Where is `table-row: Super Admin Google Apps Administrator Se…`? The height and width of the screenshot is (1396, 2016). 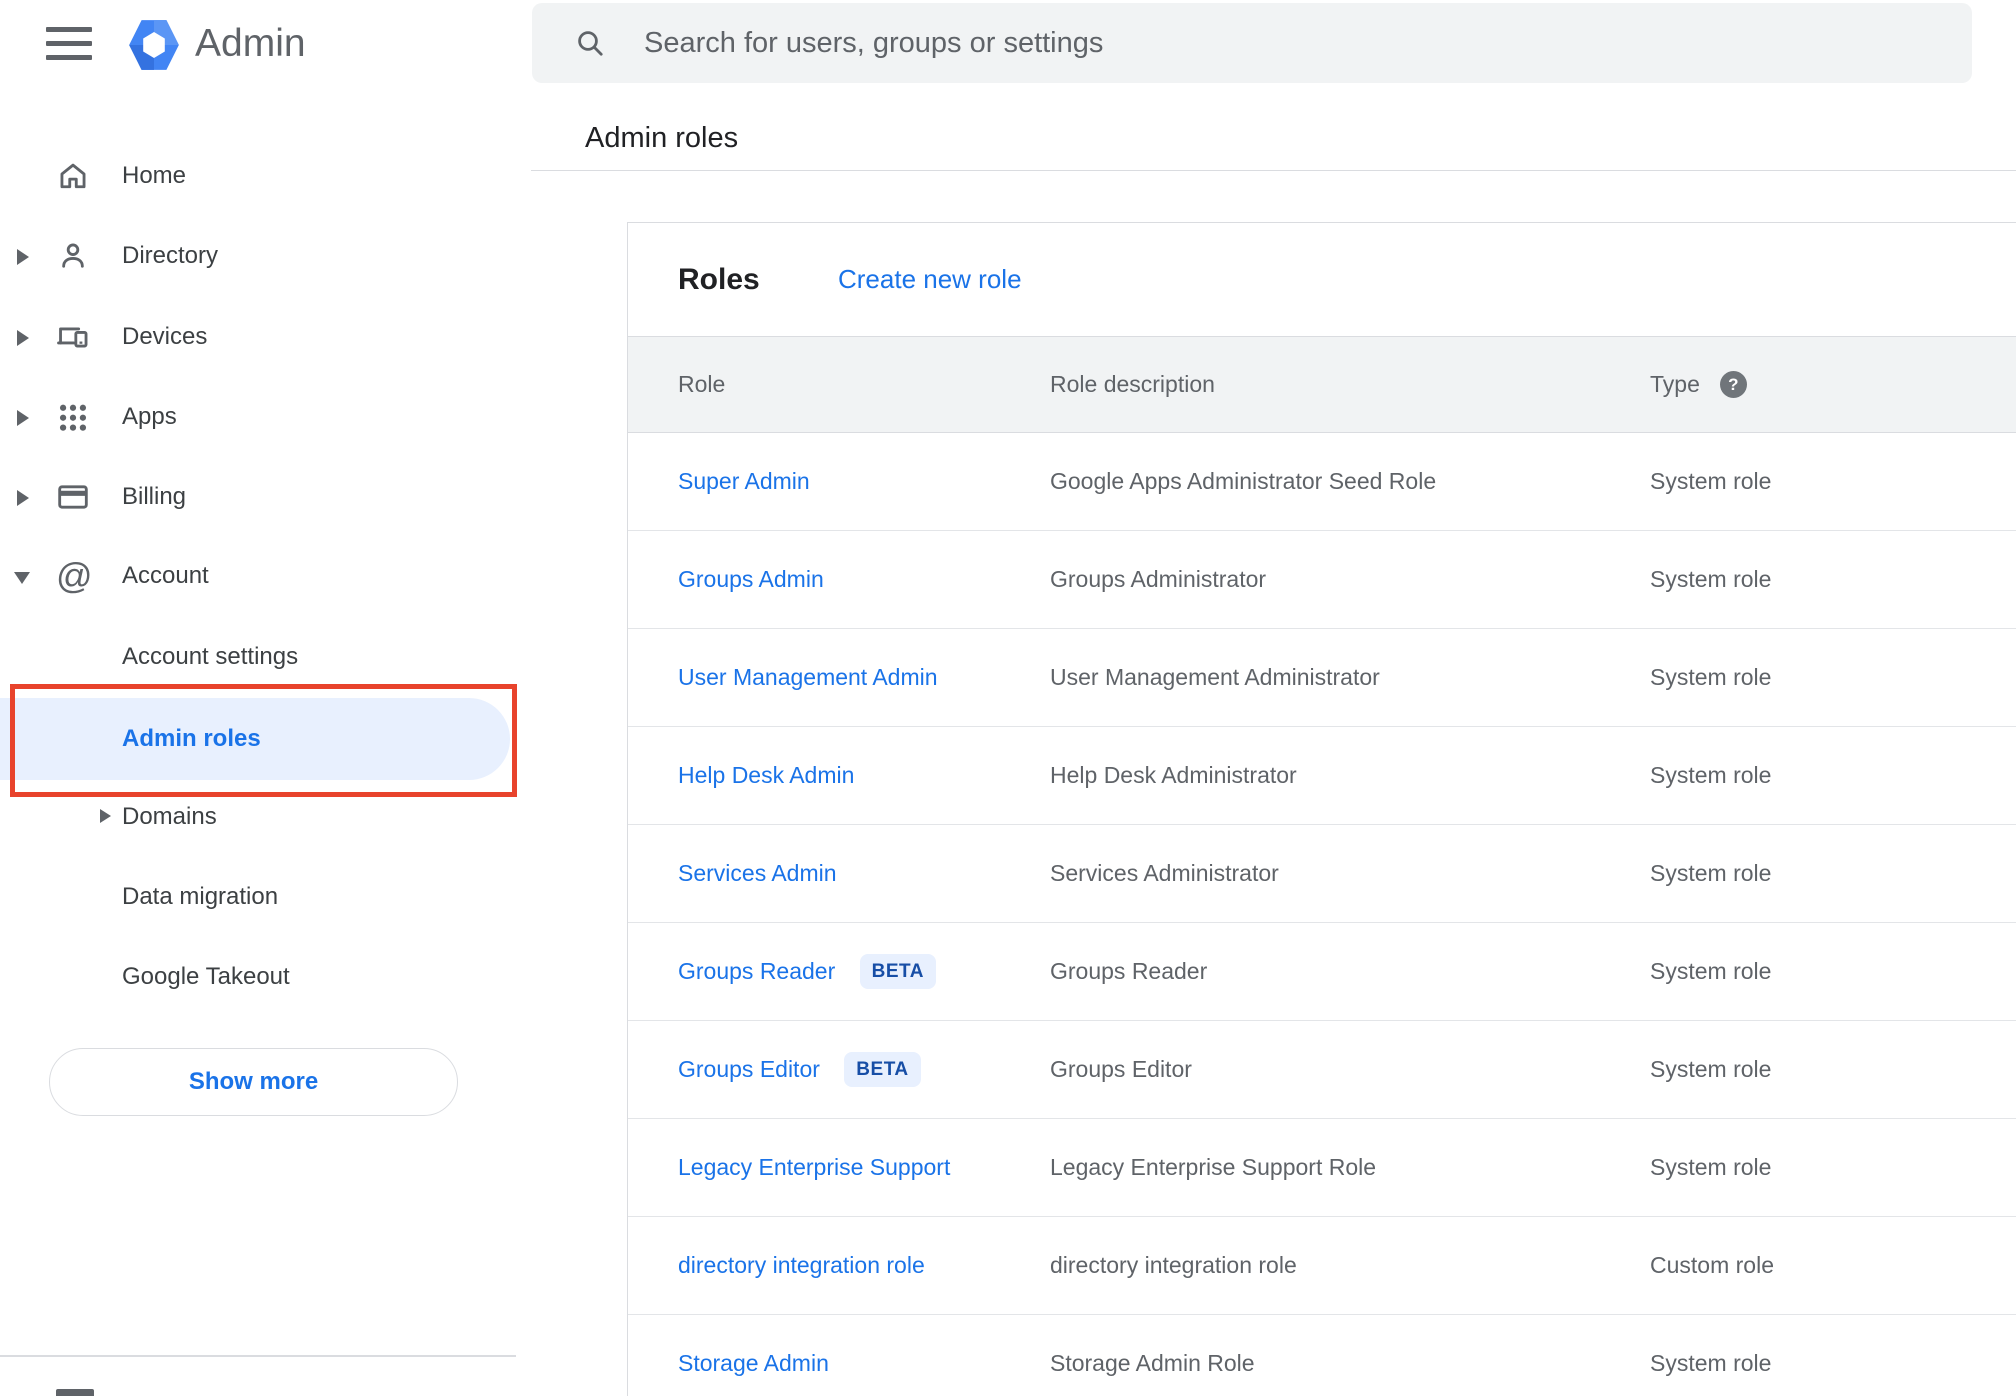
table-row: Super Admin Google Apps Administrator Se… is located at coordinates (1322, 482).